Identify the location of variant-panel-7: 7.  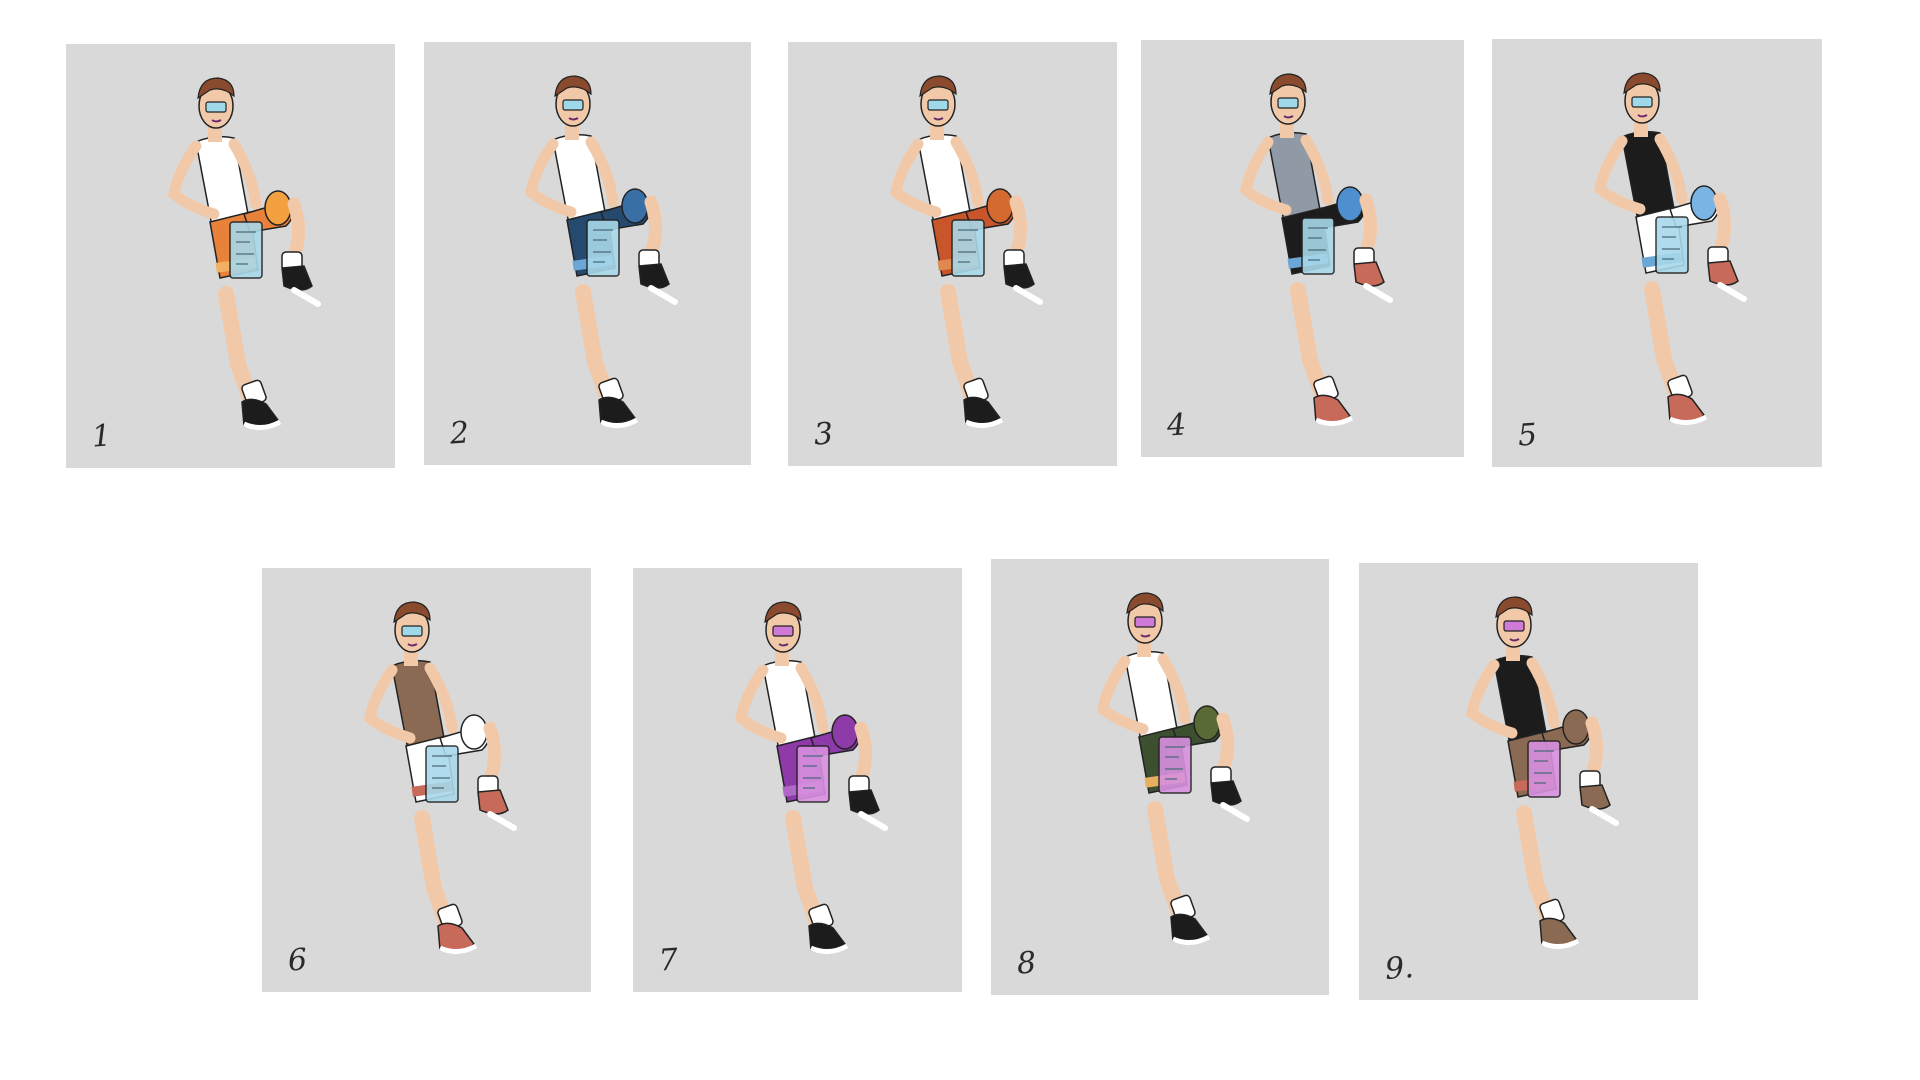
(797, 780).